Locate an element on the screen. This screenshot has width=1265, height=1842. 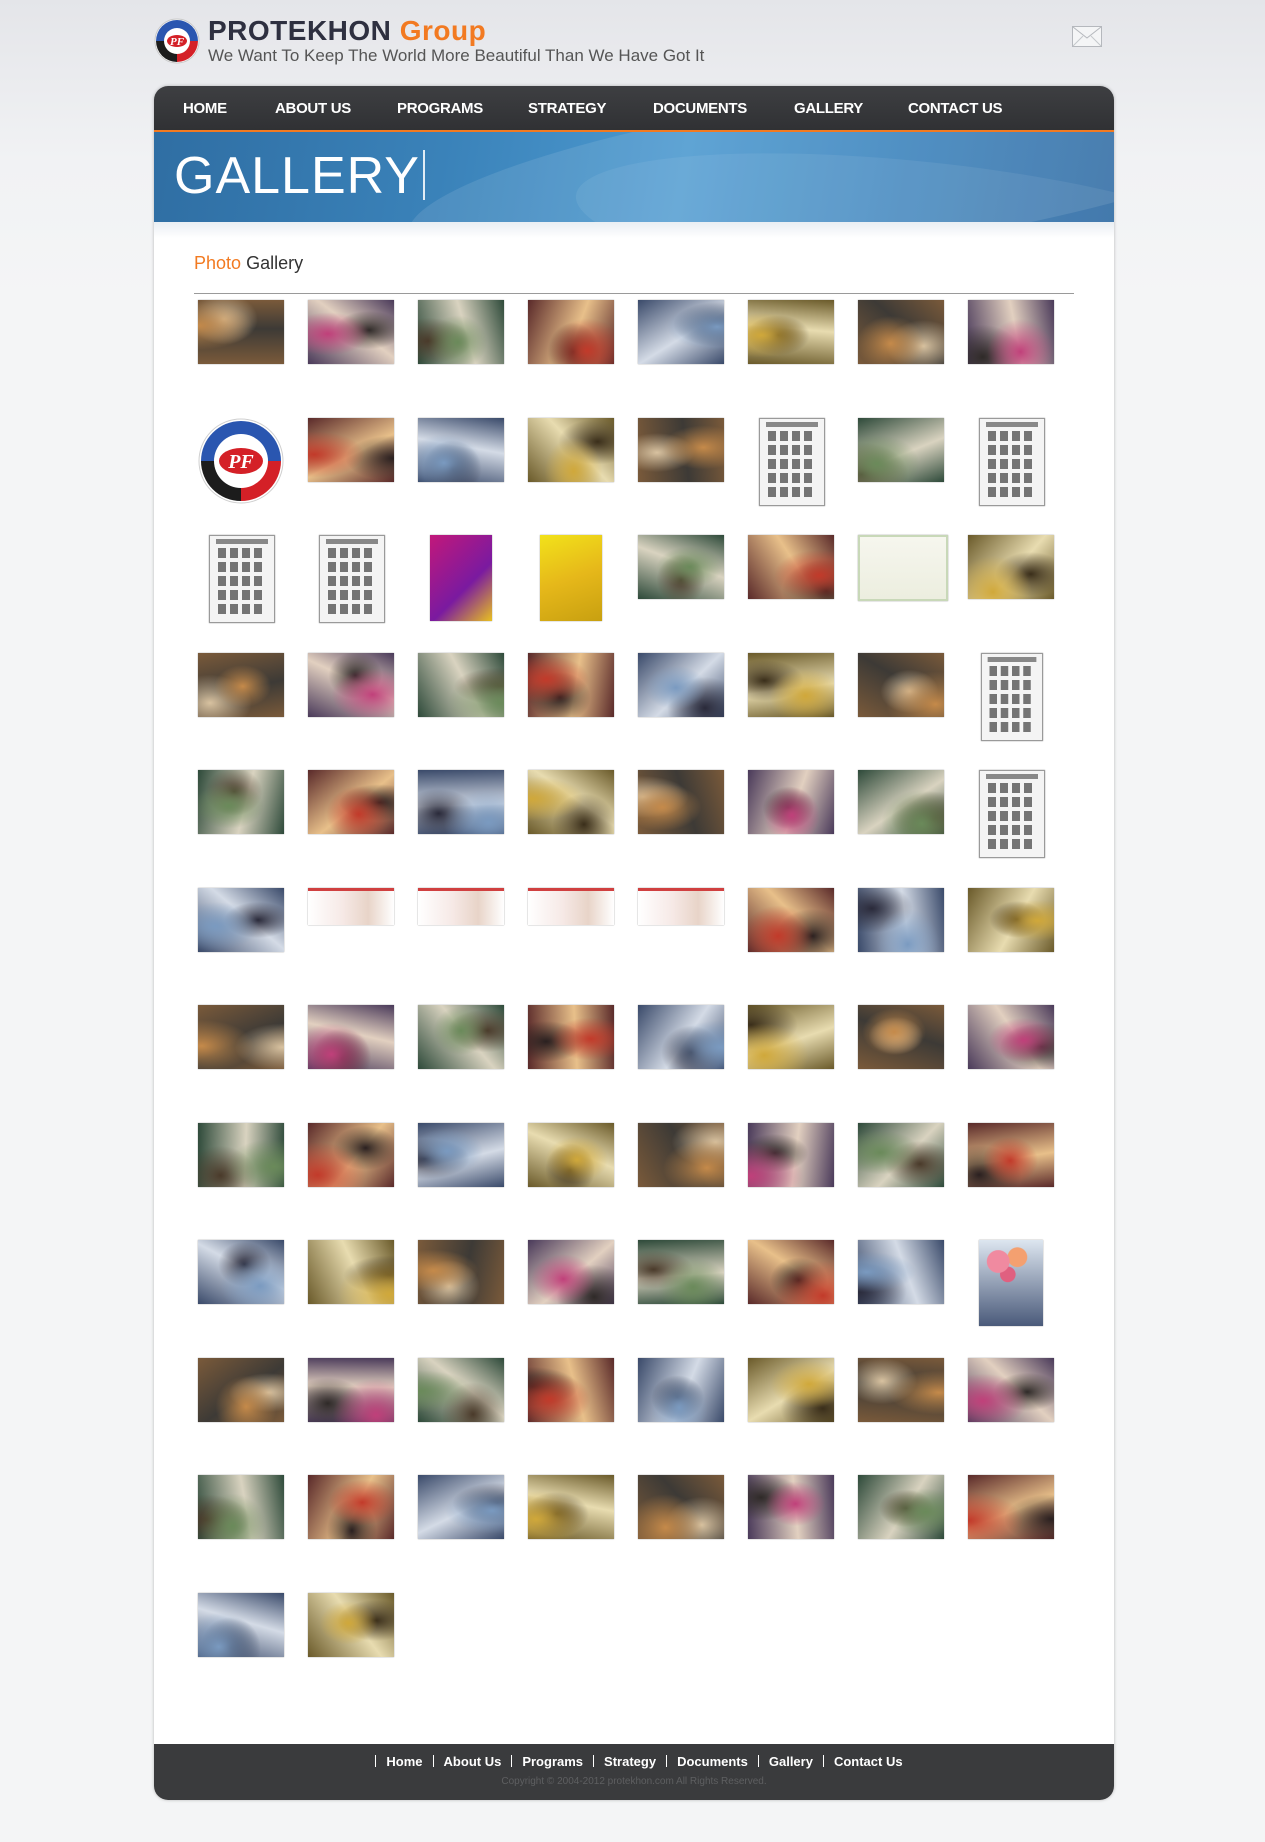
footer-link-documents: Documents is located at coordinates (712, 1761).